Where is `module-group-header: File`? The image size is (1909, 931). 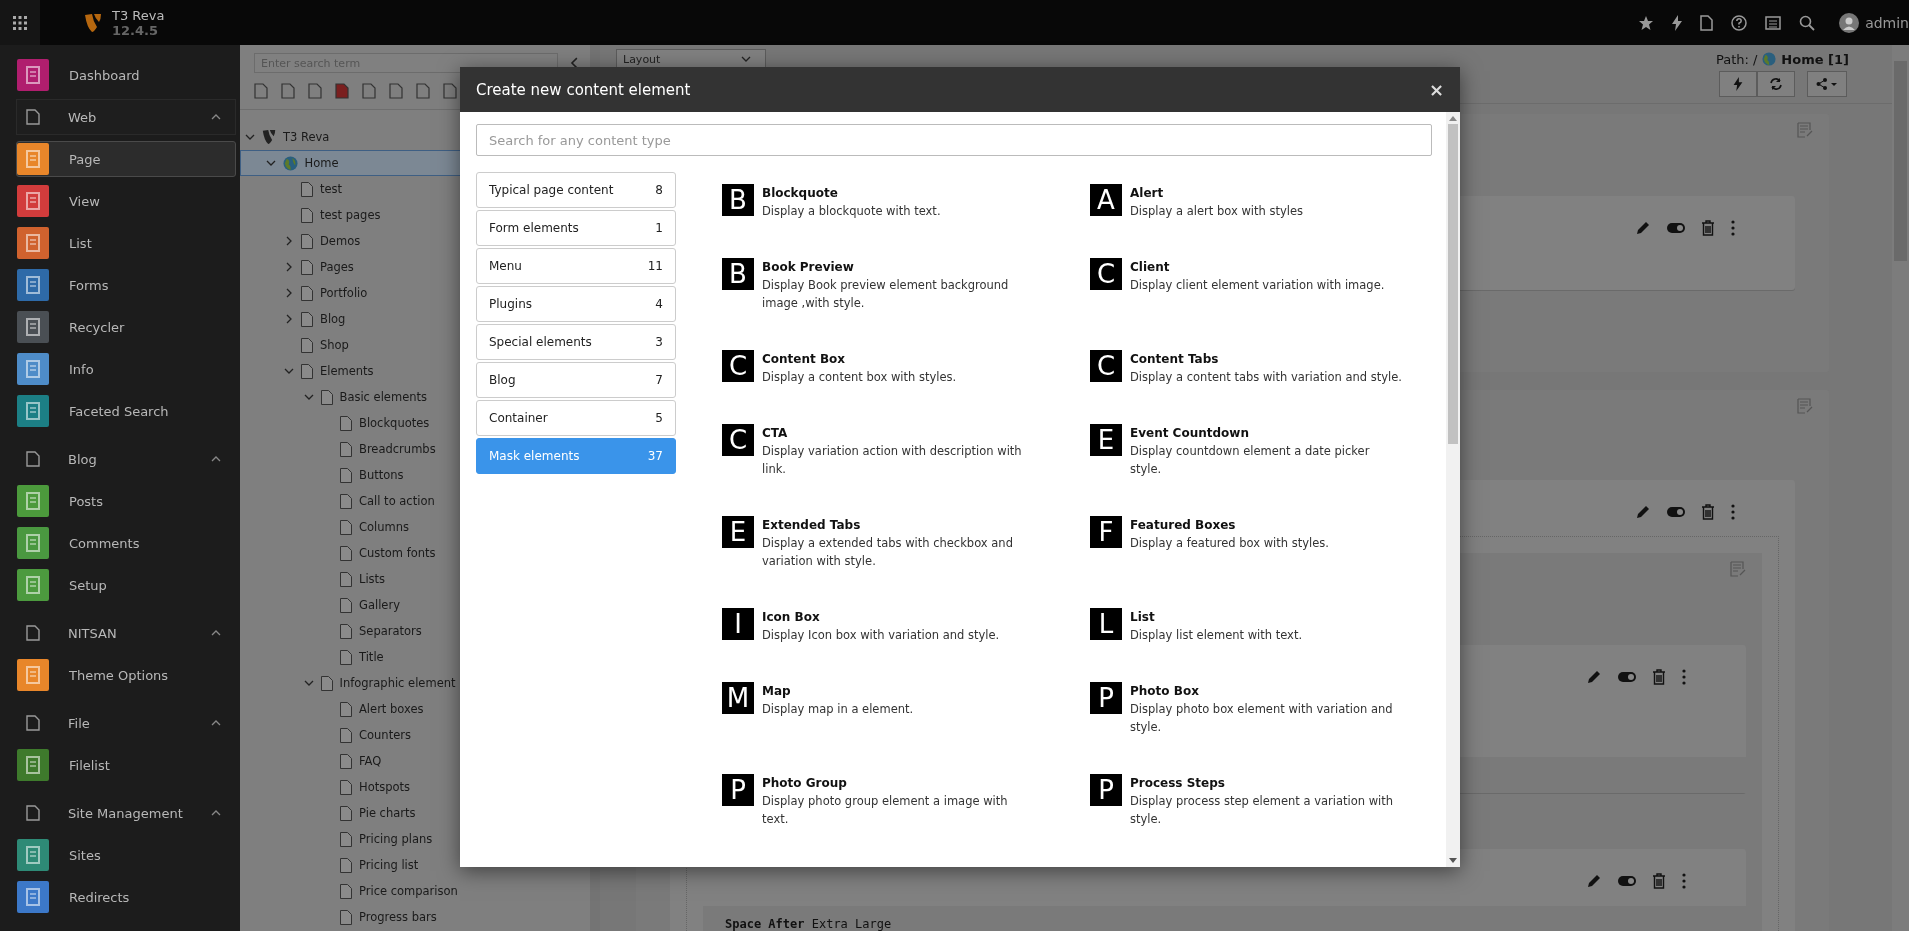 module-group-header: File is located at coordinates (126, 723).